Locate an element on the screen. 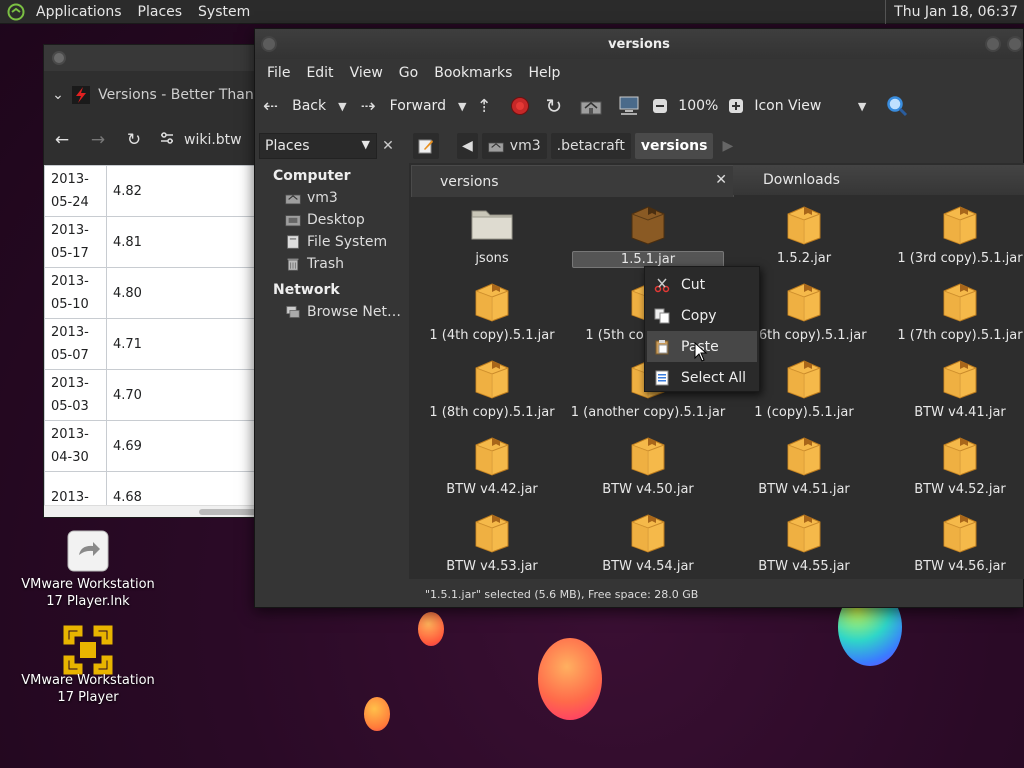 The width and height of the screenshot is (1024, 768). sidebar-item-file-system: File System is located at coordinates (330, 242).